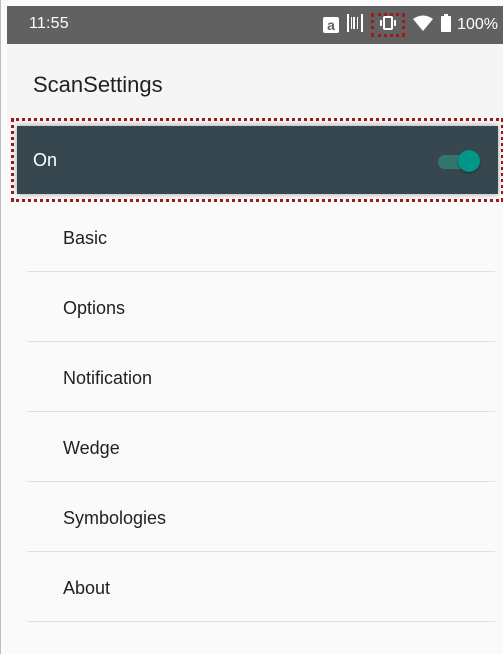 The width and height of the screenshot is (503, 654). What do you see at coordinates (98, 84) in the screenshot?
I see `page-title: ScanSettings` at bounding box center [98, 84].